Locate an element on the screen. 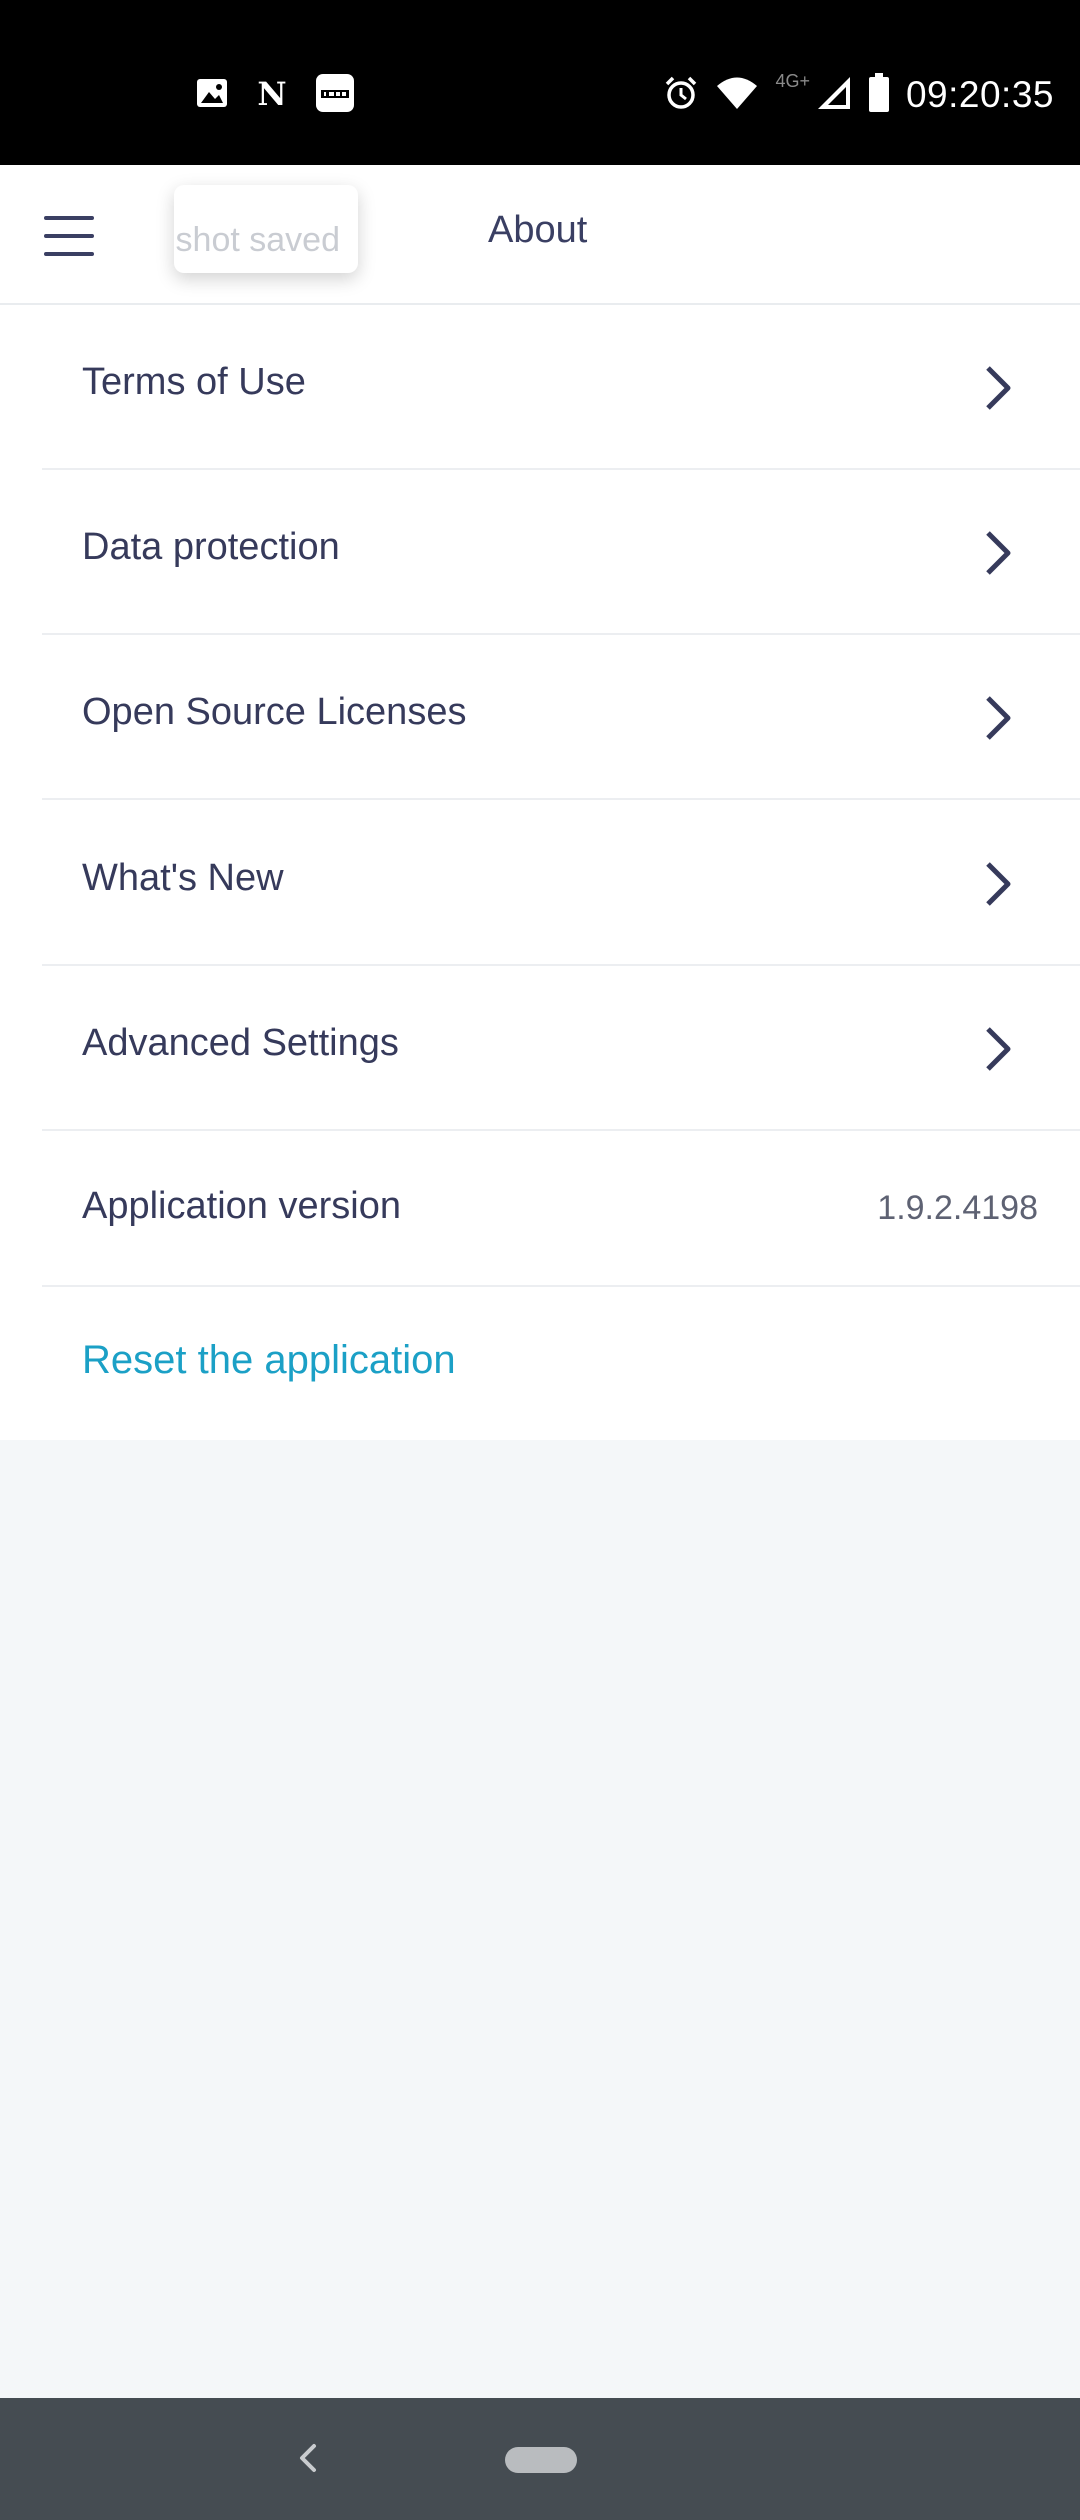  list-item-label: Terms of Use is located at coordinates (194, 382).